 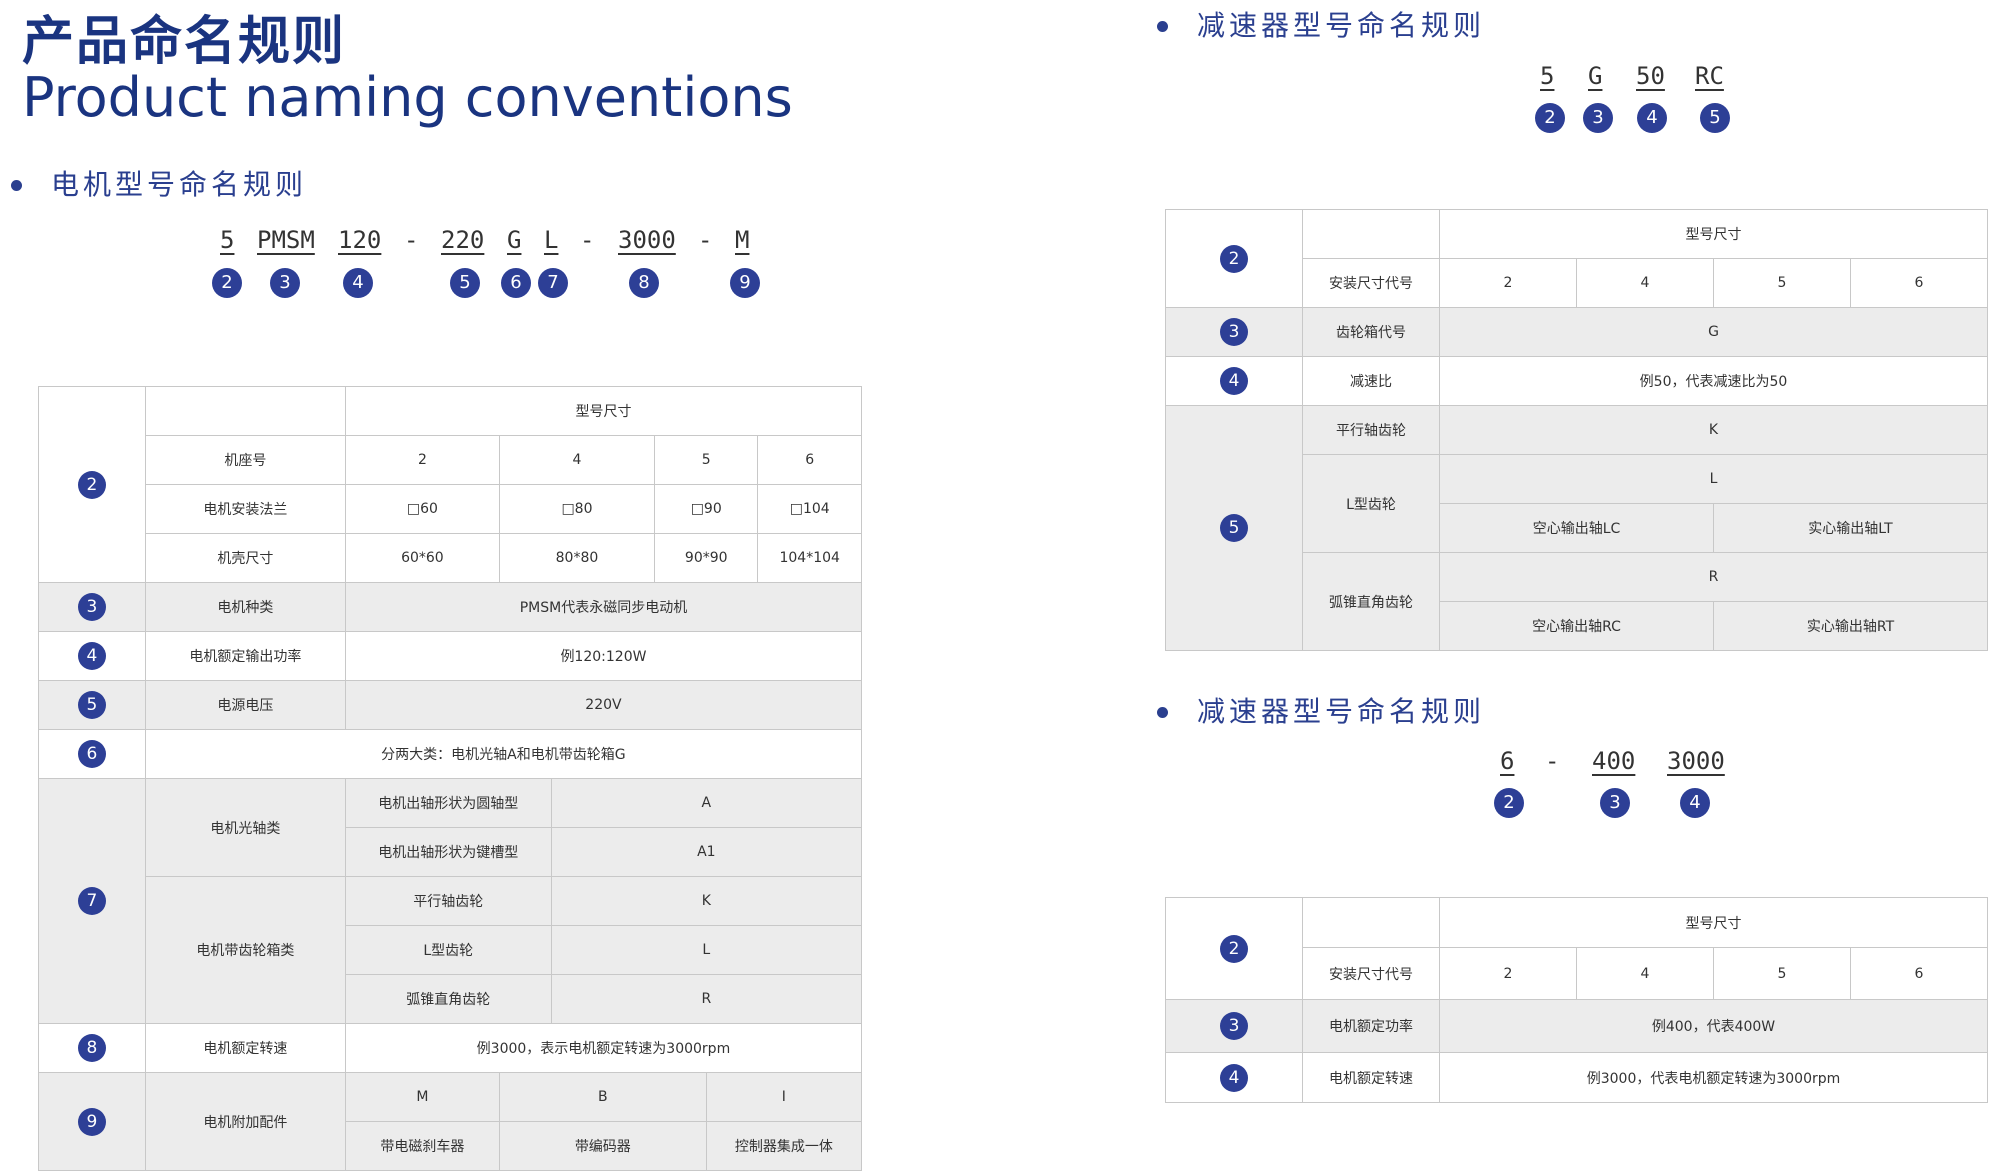 I want to click on lgear-hollow: 空心输出轴LC, so click(x=1576, y=528).